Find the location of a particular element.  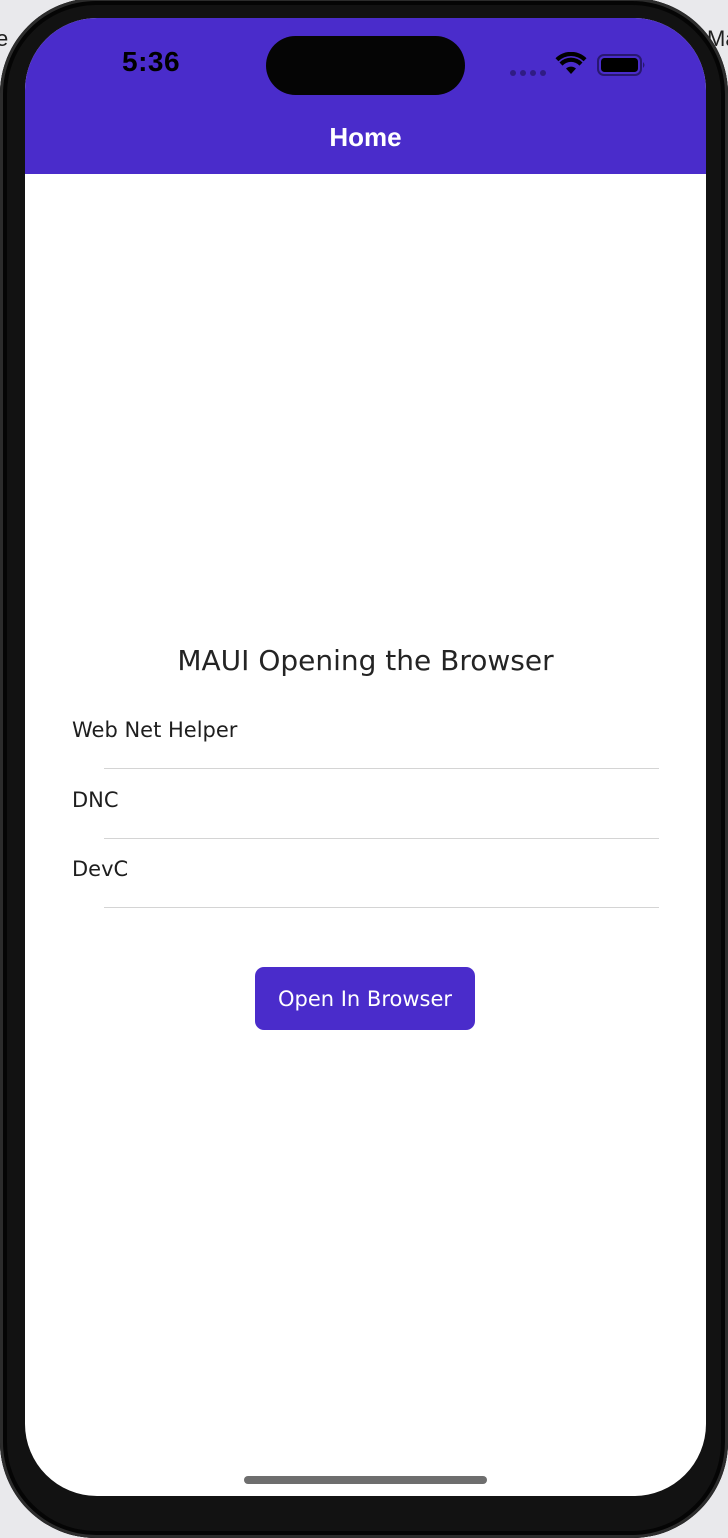

url-entry-3: DevC is located at coordinates (365, 892).